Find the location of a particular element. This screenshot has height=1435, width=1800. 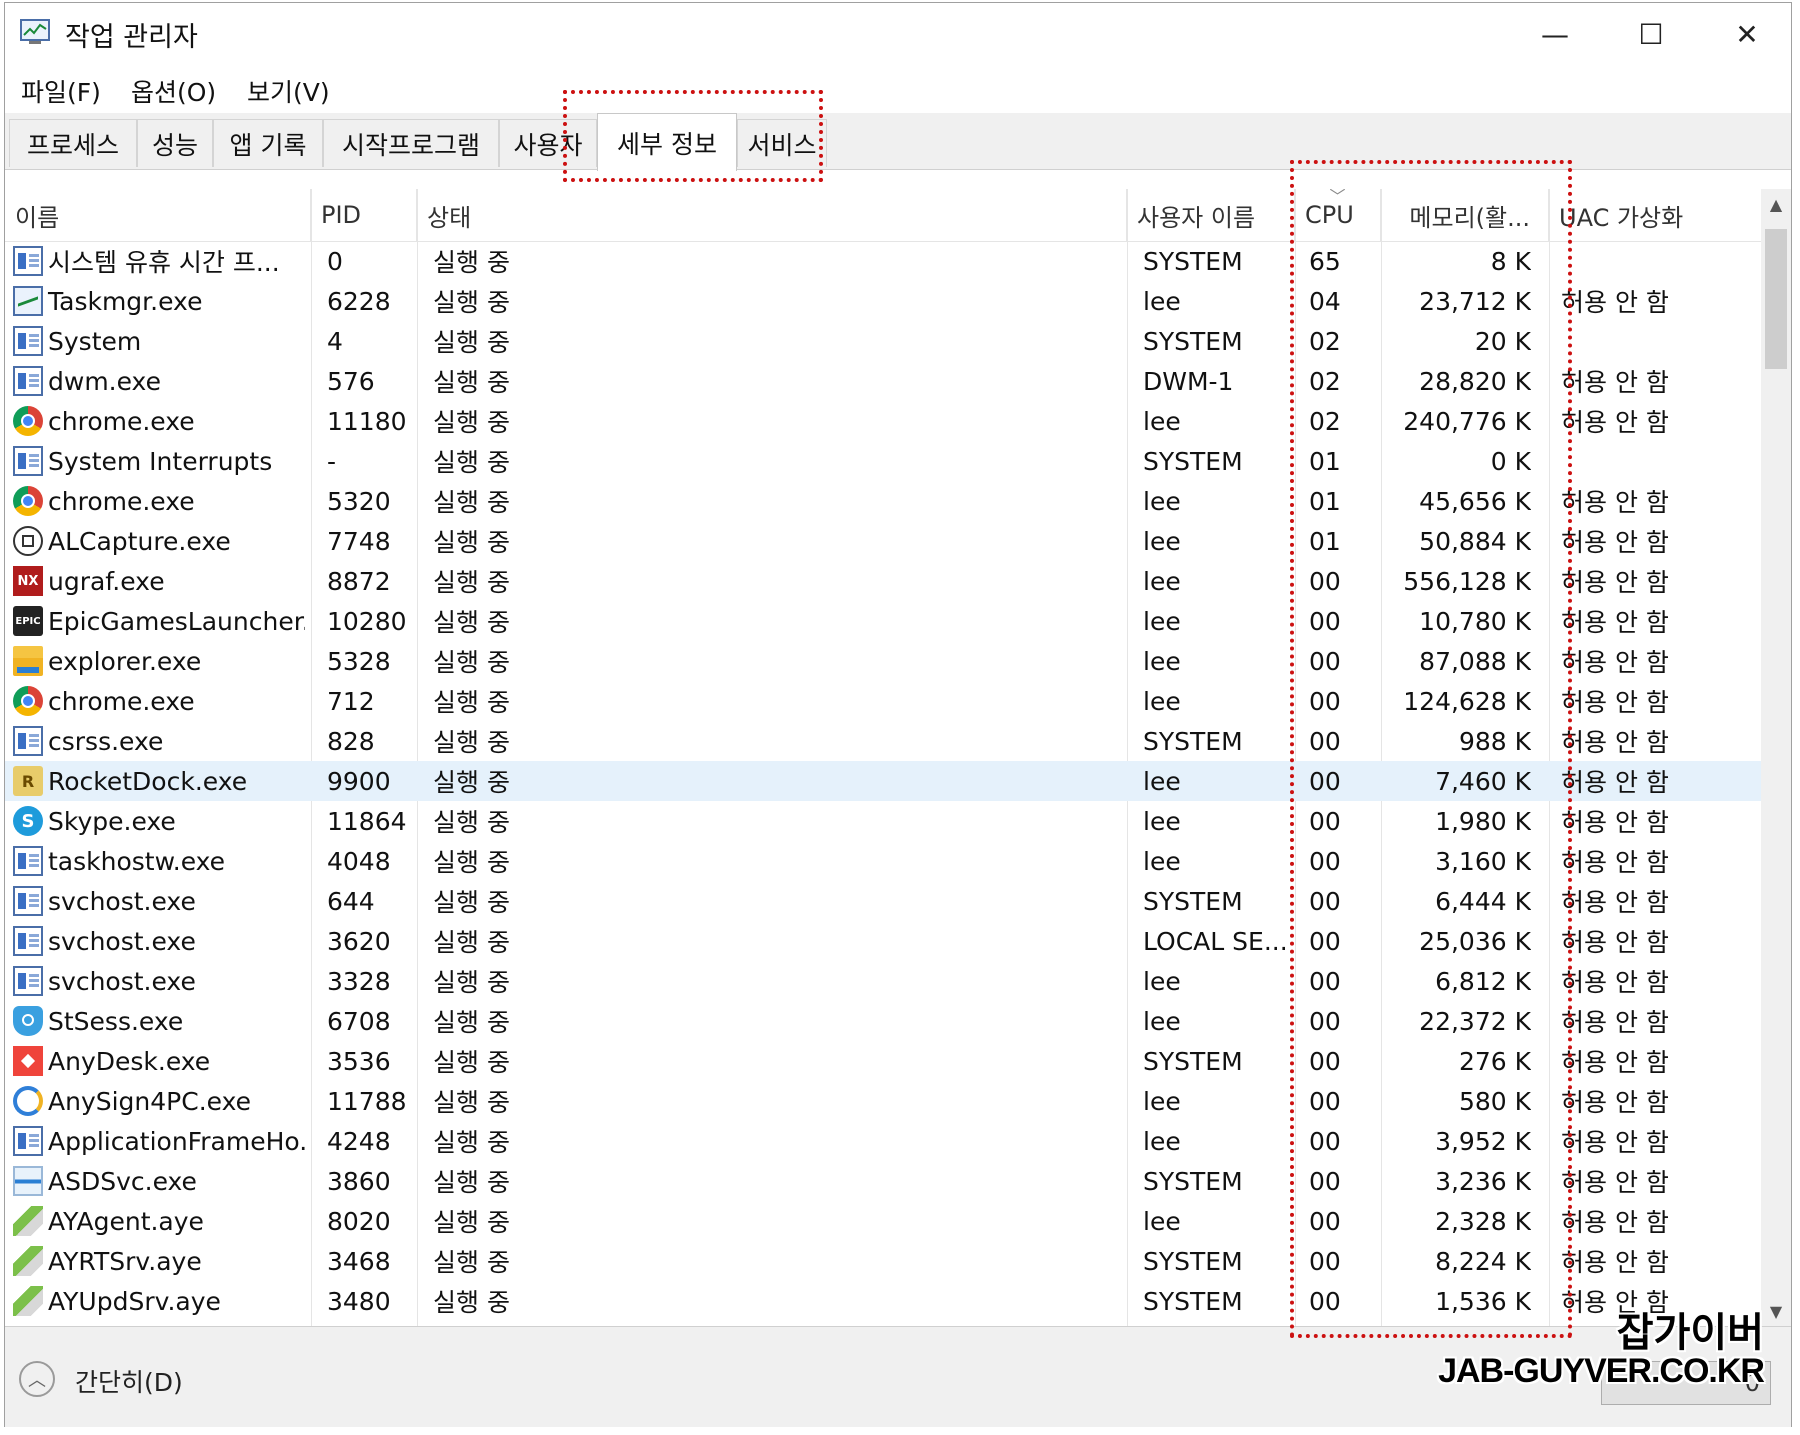

tab-details: 세부 정보 is located at coordinates (667, 142).